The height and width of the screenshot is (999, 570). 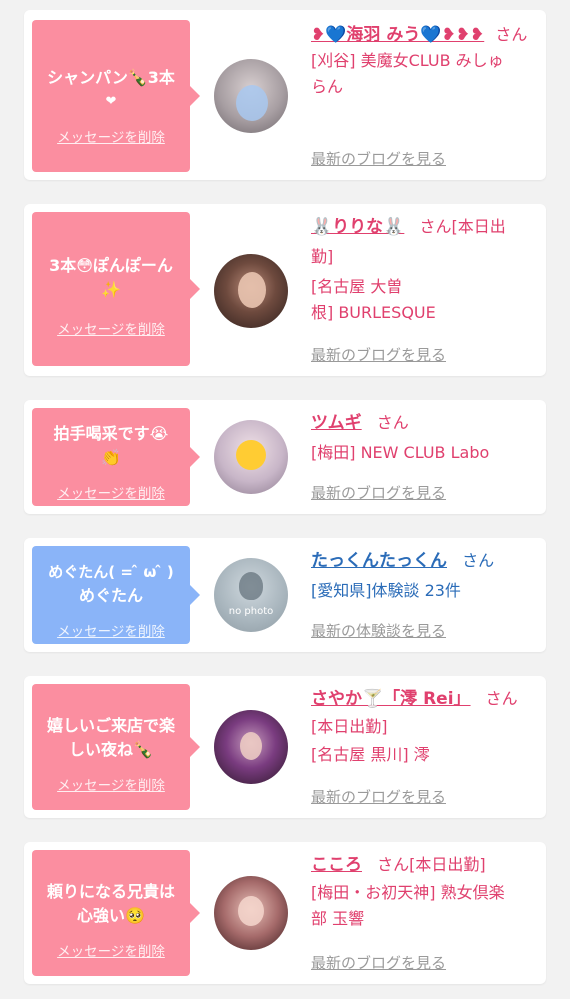 What do you see at coordinates (111, 457) in the screenshot?
I see `clap-emoji-icon: 👏` at bounding box center [111, 457].